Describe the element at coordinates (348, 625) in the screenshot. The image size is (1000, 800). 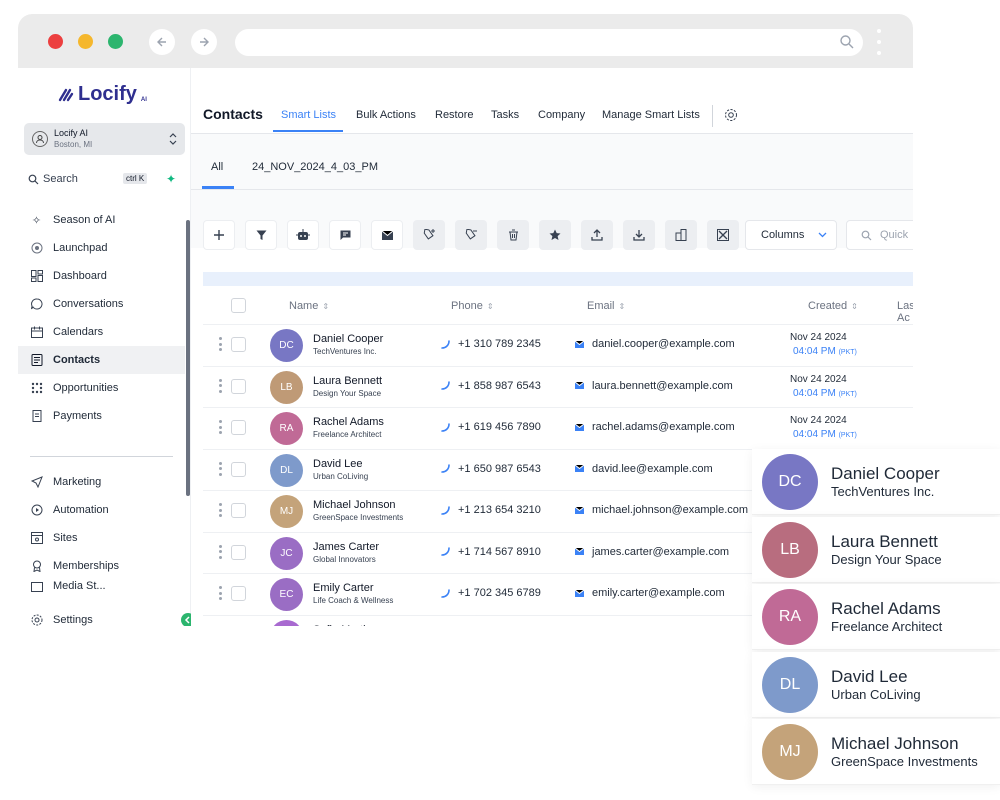
I see `contact-name: Sofia Martinez` at that location.